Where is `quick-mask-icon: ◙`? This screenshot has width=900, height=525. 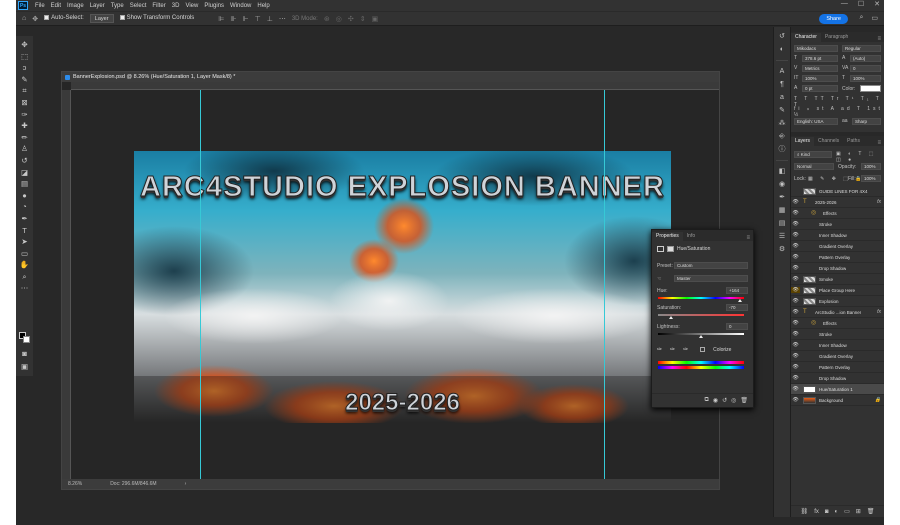
quick-mask-icon: ◙ is located at coordinates (25, 354).